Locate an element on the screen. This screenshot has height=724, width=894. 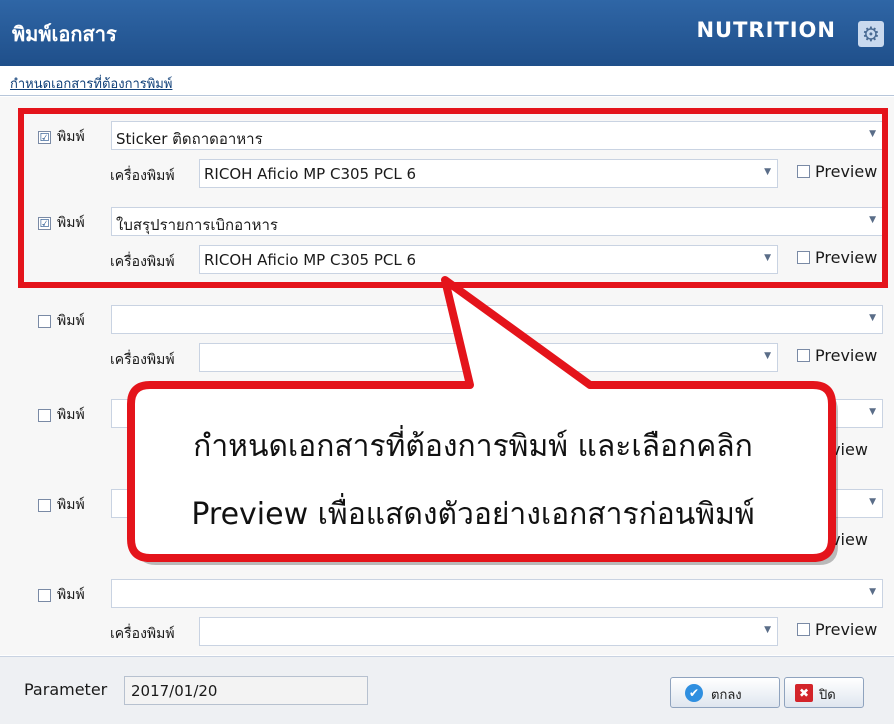
printer-select-6: ▼ is located at coordinates (488, 631).